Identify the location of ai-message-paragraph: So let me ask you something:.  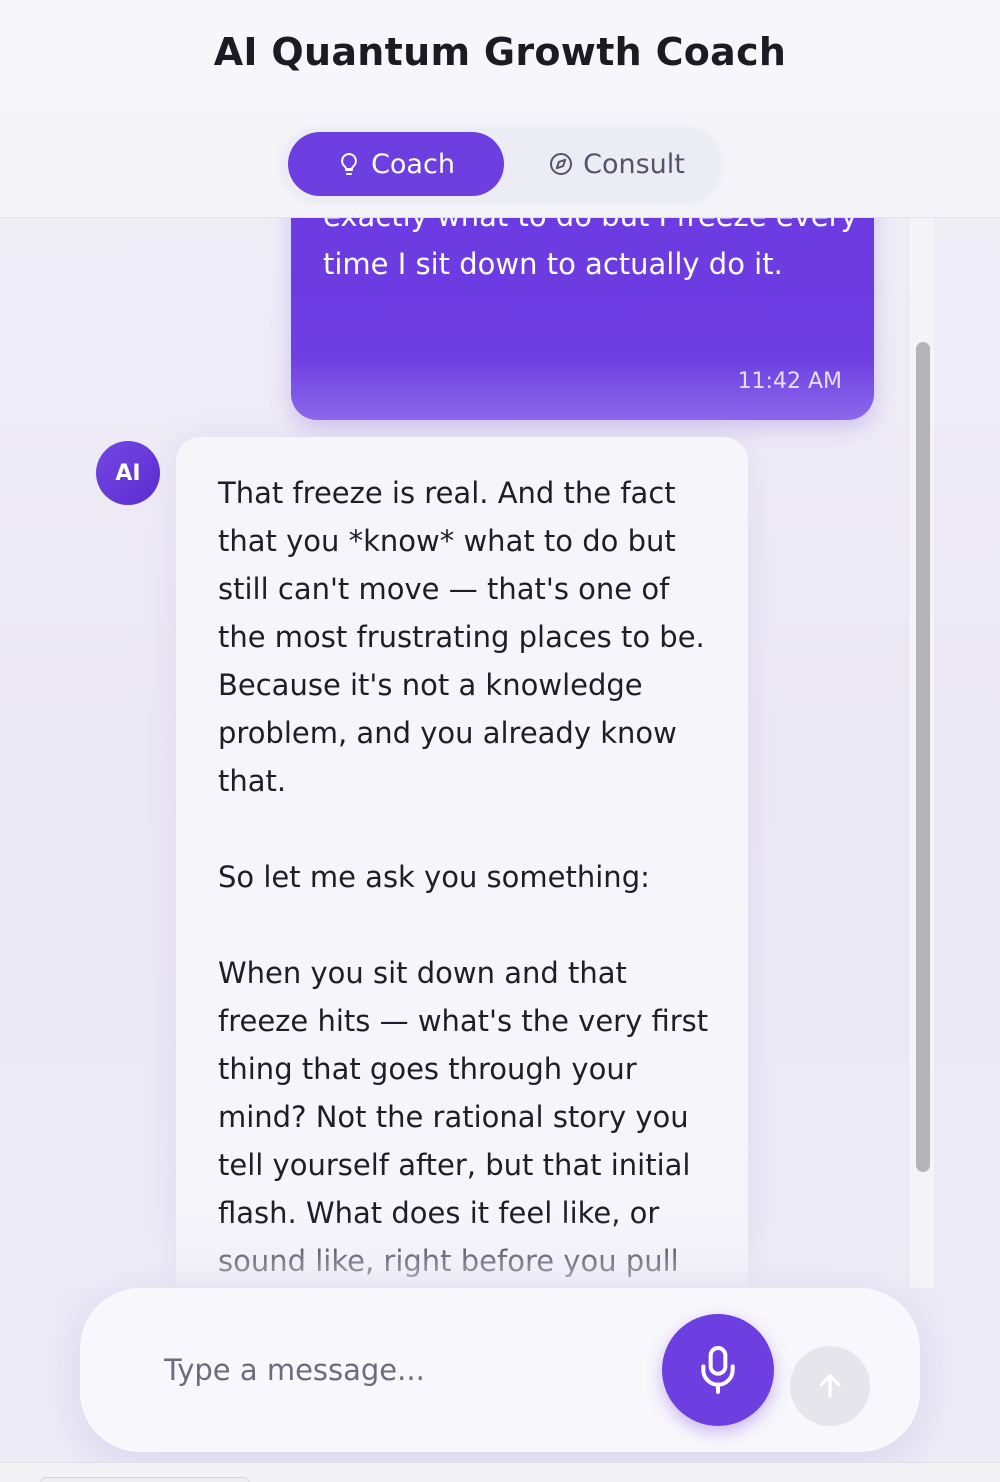
(434, 877).